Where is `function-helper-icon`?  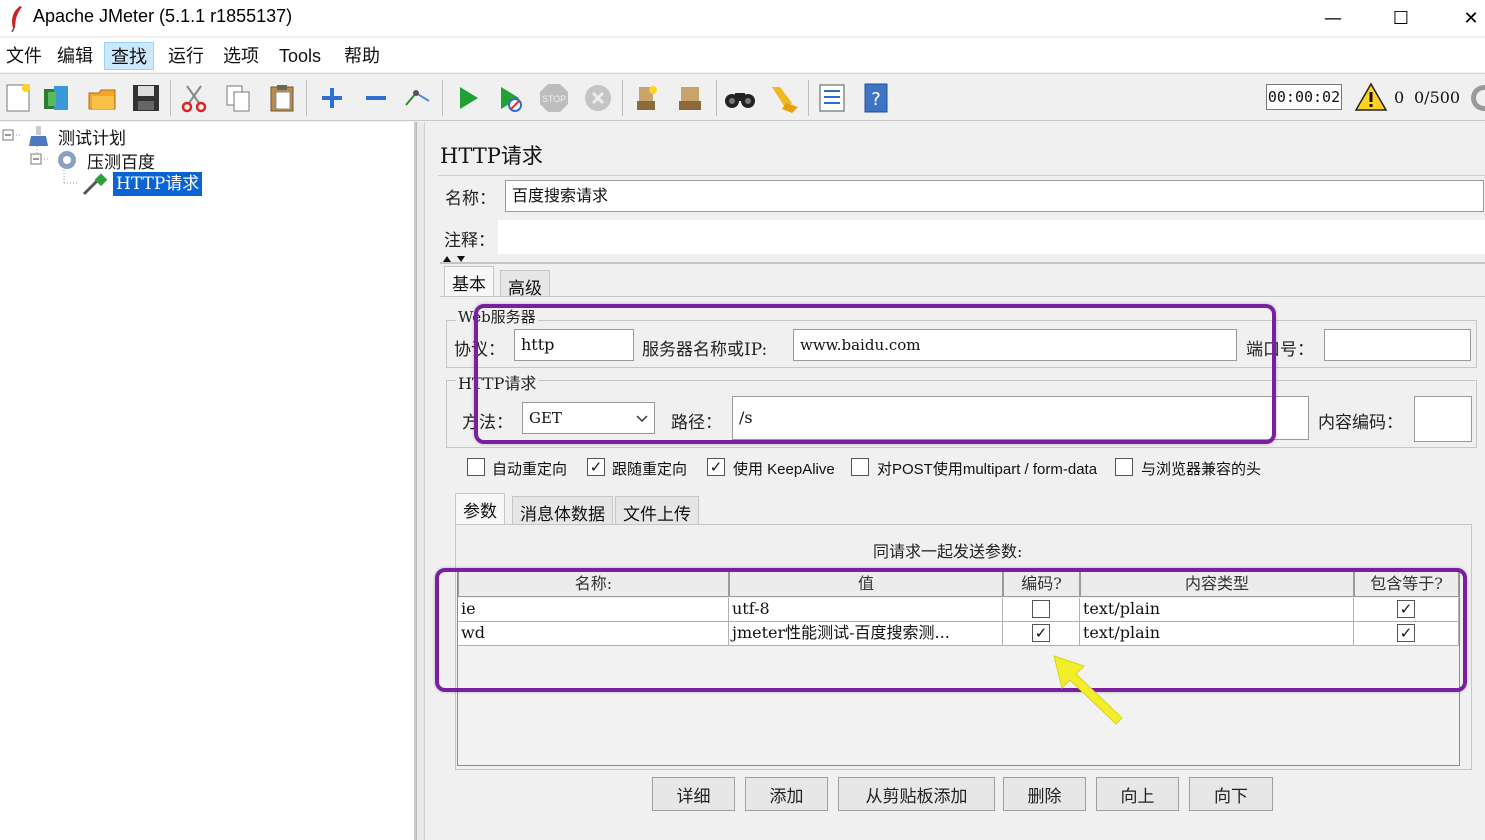 function-helper-icon is located at coordinates (832, 98).